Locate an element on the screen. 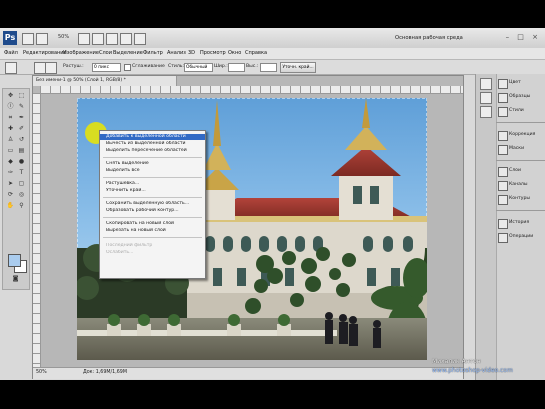 This screenshot has width=545, height=409. lasso-tool-icon: ⓛ is located at coordinates (10, 107).